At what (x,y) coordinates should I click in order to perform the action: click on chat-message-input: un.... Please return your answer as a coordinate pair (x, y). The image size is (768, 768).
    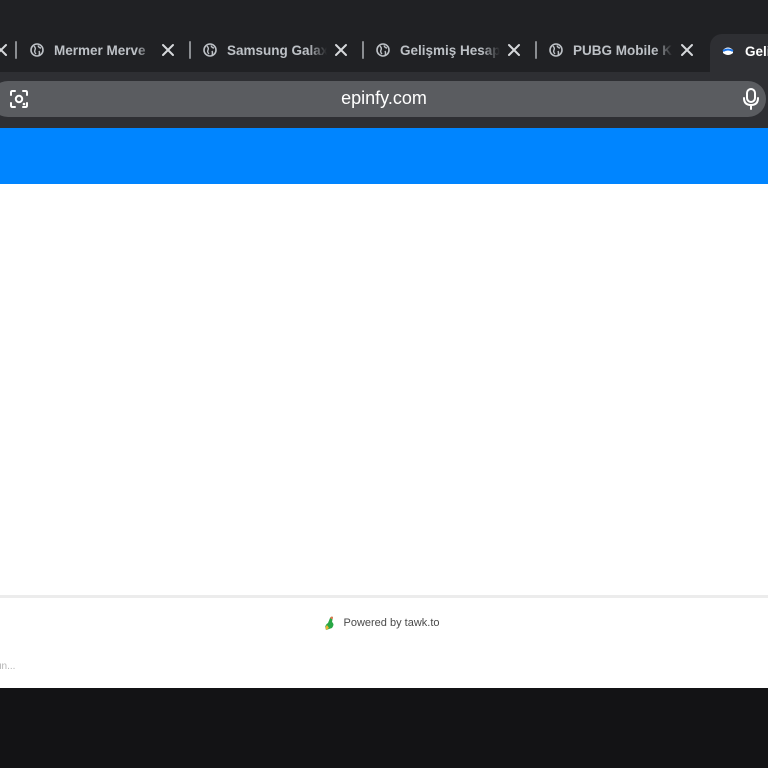
    Looking at the image, I should click on (28, 667).